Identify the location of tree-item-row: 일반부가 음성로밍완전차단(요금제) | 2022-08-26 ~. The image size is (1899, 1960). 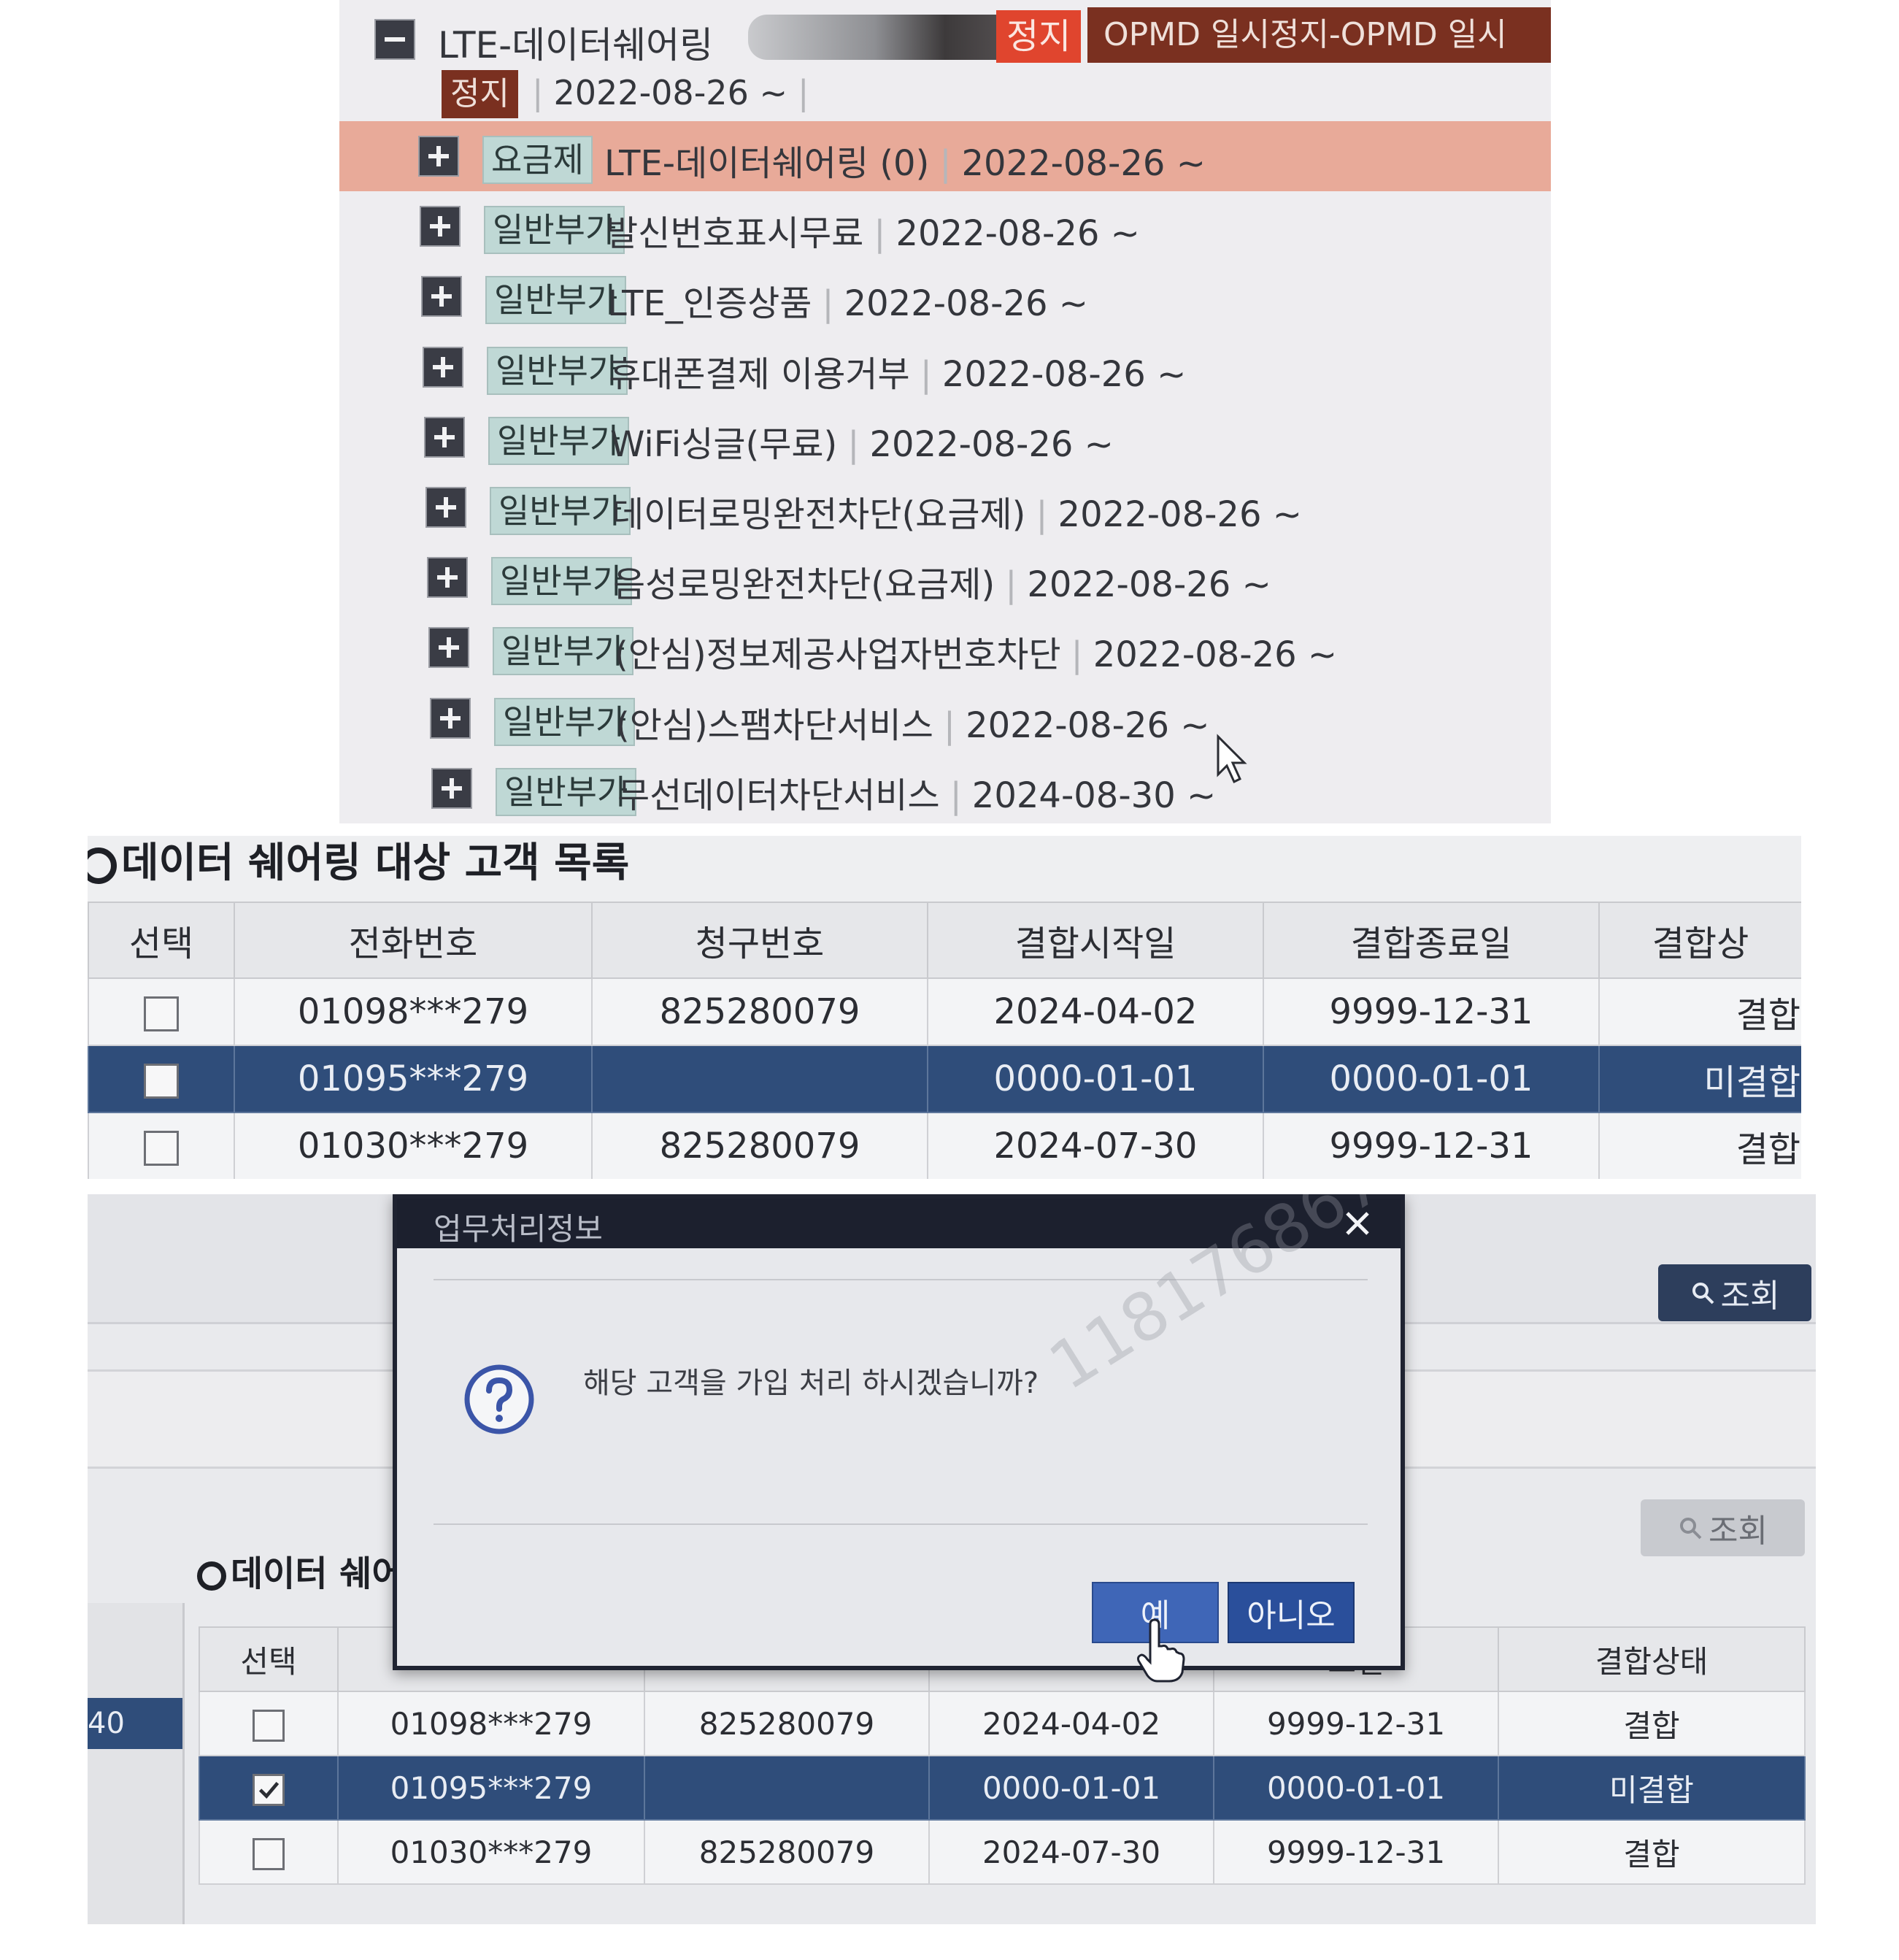
(945, 577).